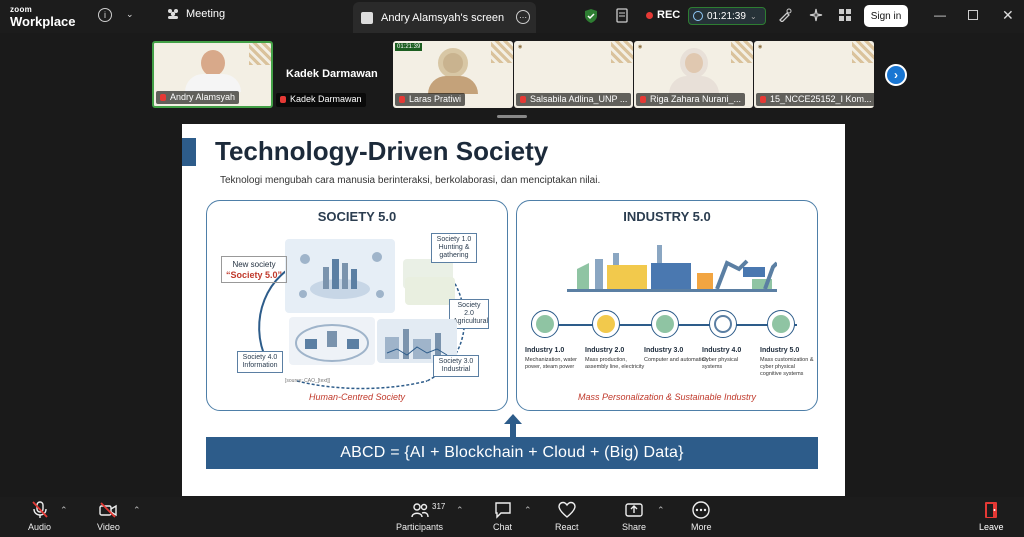 The width and height of the screenshot is (1024, 537). What do you see at coordinates (137, 510) in the screenshot?
I see `video-options-caret: ⌃` at bounding box center [137, 510].